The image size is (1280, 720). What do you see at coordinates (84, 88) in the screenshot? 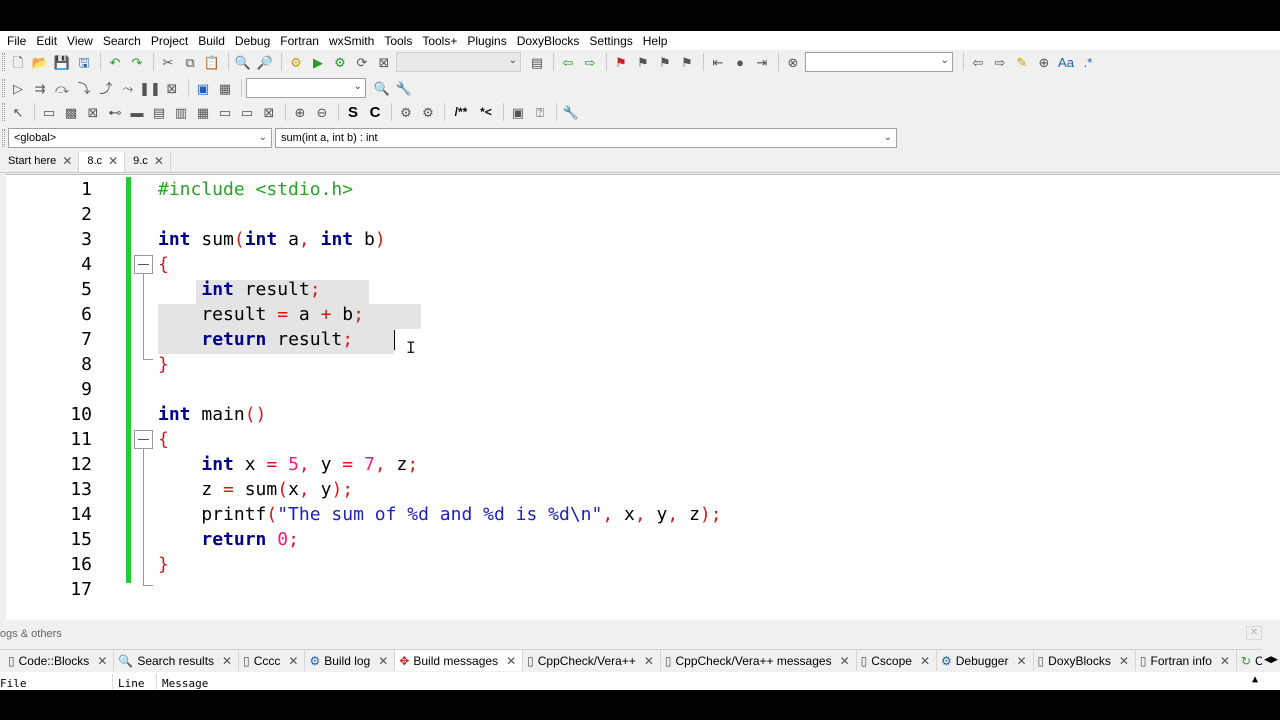
I see `step-into-icon: ⤵` at bounding box center [84, 88].